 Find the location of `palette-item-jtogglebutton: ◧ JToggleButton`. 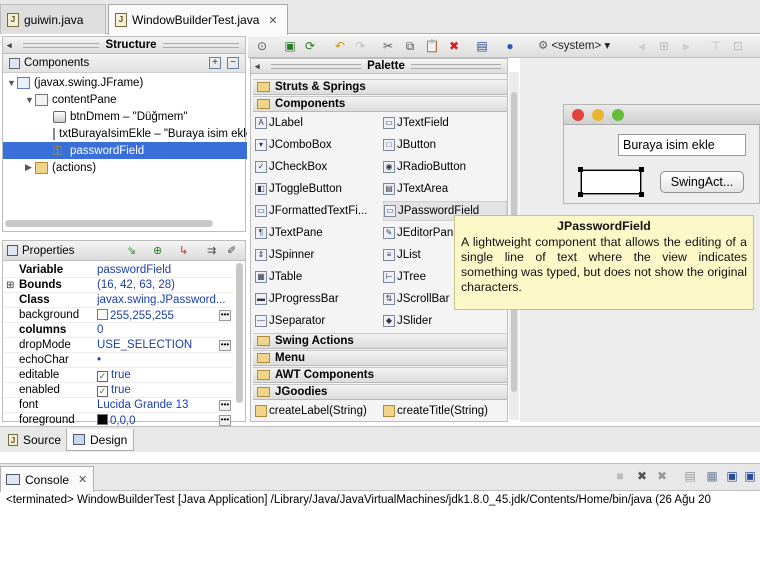

palette-item-jtogglebutton: ◧ JToggleButton is located at coordinates (317, 189).